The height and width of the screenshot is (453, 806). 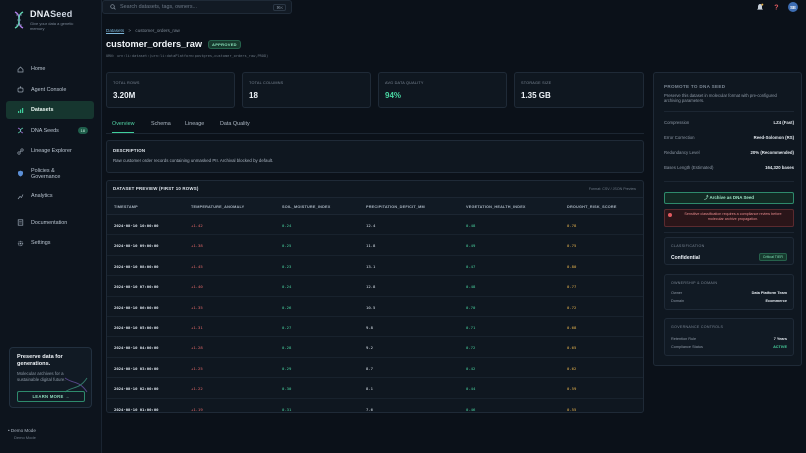 What do you see at coordinates (404, 83) in the screenshot?
I see `stat-label: AVG DATA QUALITY` at bounding box center [404, 83].